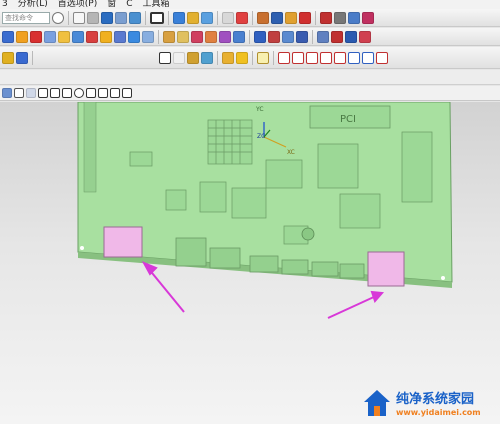 The height and width of the screenshot is (424, 500). What do you see at coordinates (193, 57) in the screenshot?
I see `flag-icon` at bounding box center [193, 57].